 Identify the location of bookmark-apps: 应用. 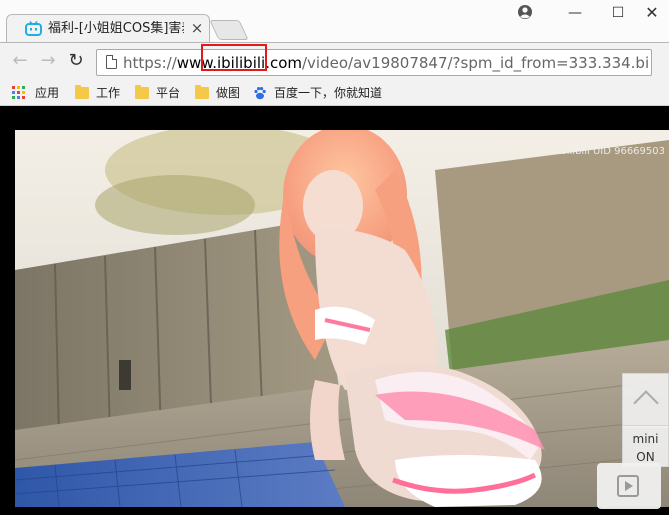
(35, 93).